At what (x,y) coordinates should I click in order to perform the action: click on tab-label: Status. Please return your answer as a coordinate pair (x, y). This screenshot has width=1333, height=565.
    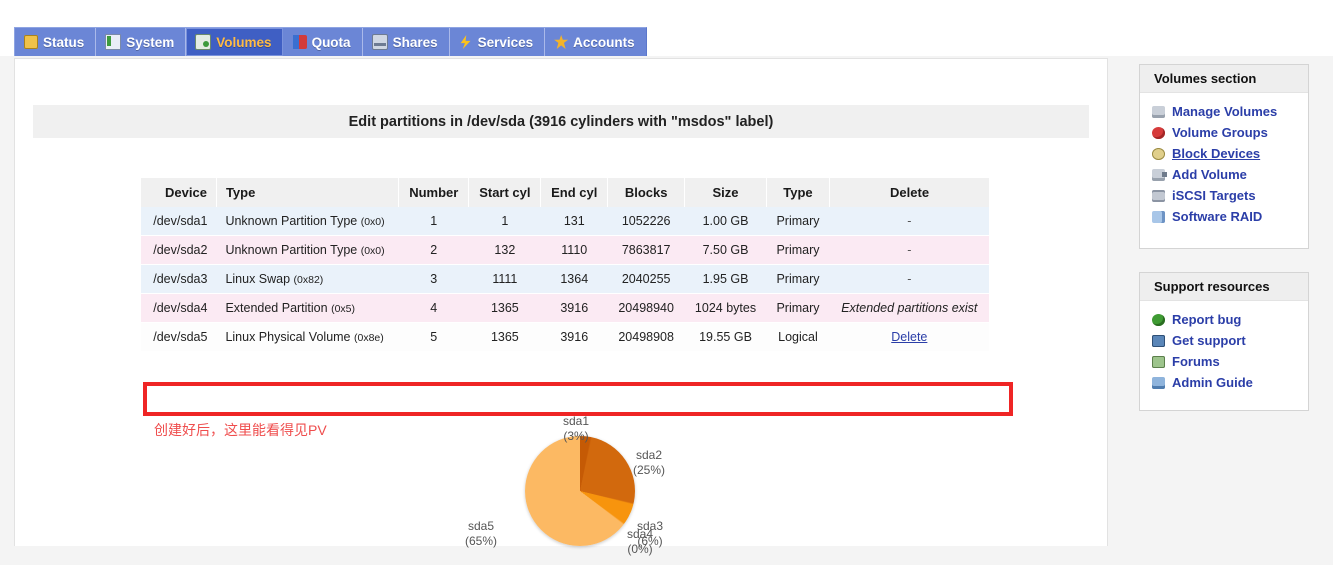
    Looking at the image, I should click on (64, 42).